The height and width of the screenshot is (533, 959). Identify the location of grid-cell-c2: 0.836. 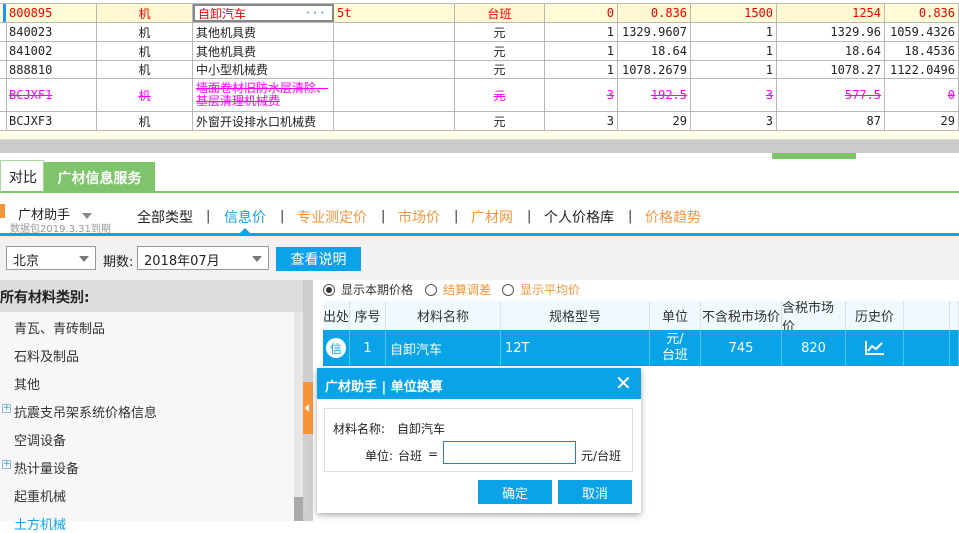
(654, 13).